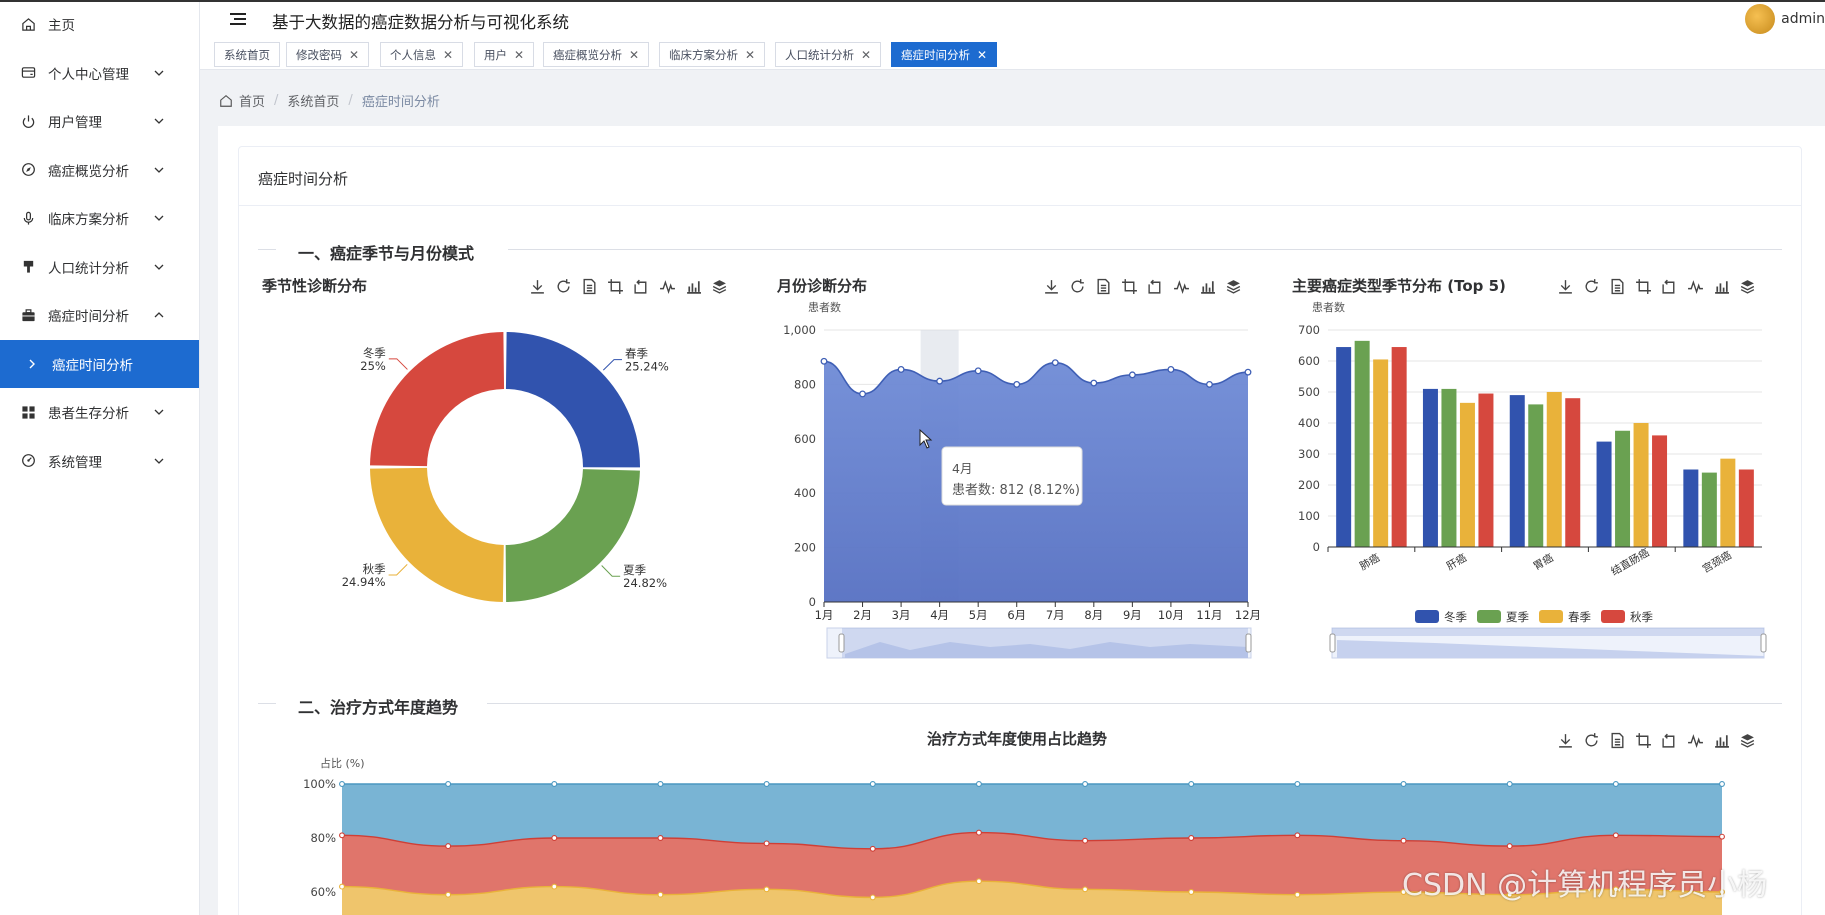 This screenshot has width=1825, height=915. Describe the element at coordinates (398, 570) in the screenshot. I see `label-line` at that location.